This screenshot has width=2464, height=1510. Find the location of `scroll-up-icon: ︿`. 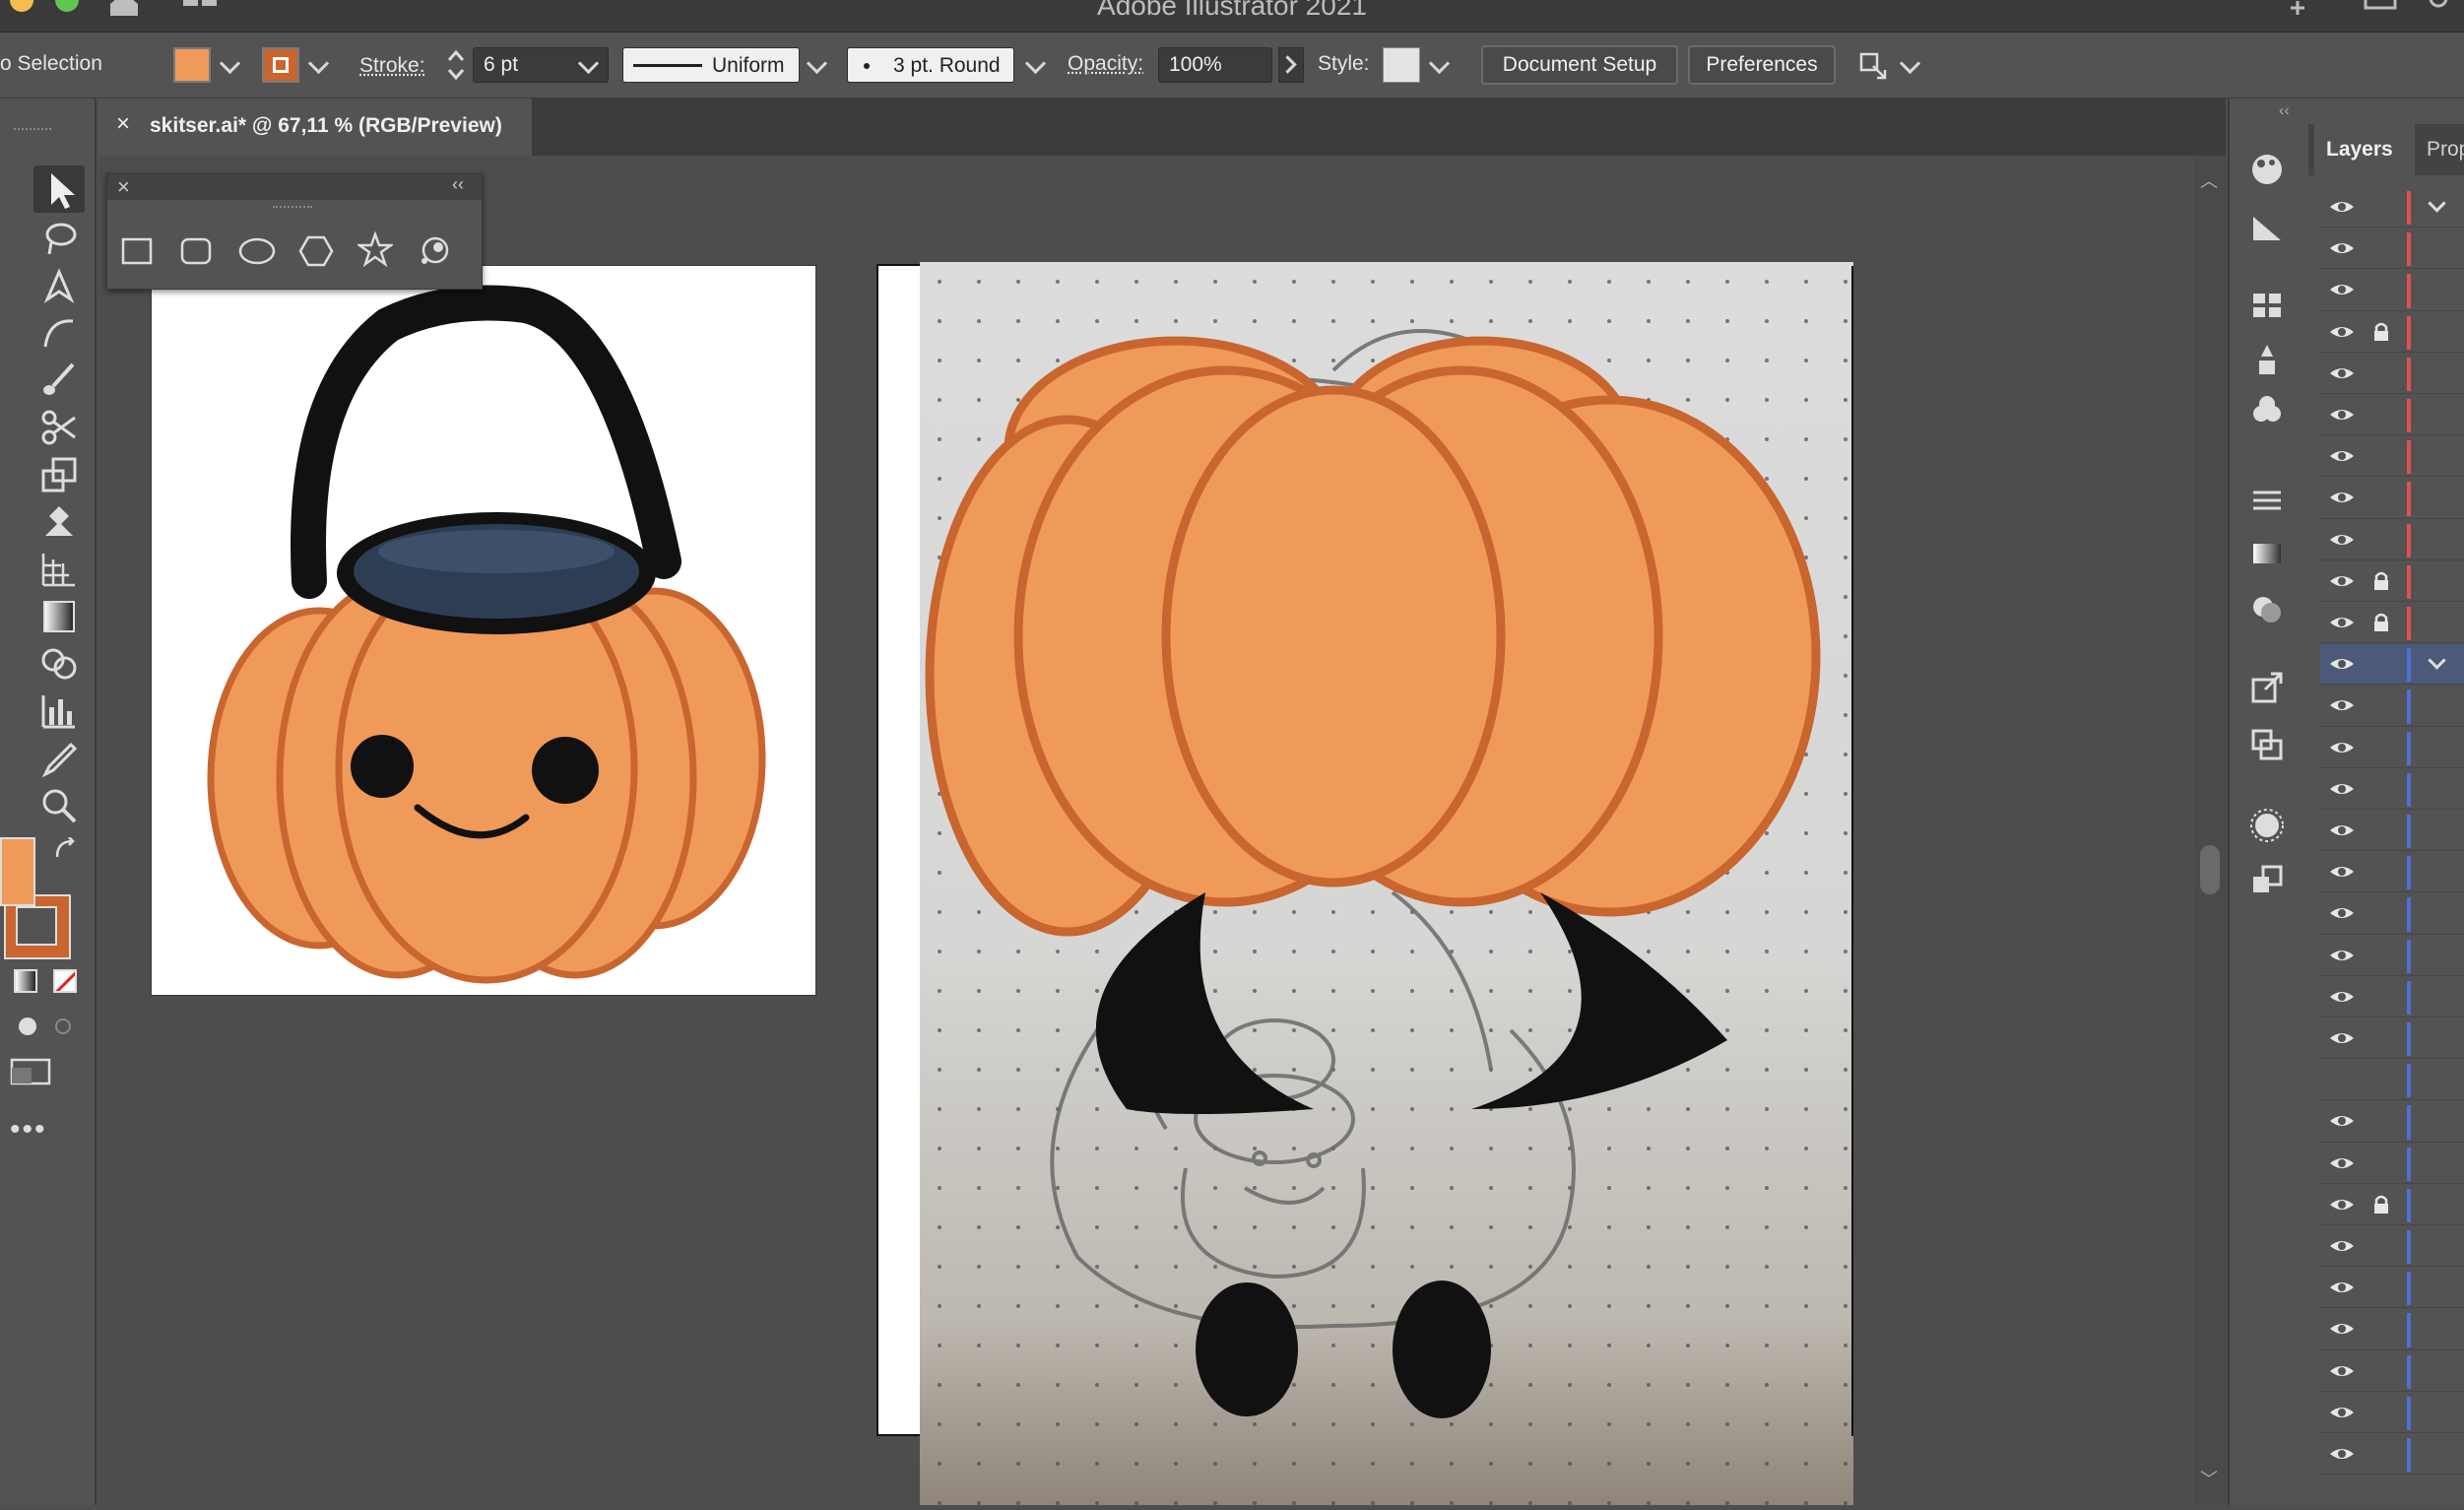

scroll-up-icon: ︿ is located at coordinates (2209, 180).